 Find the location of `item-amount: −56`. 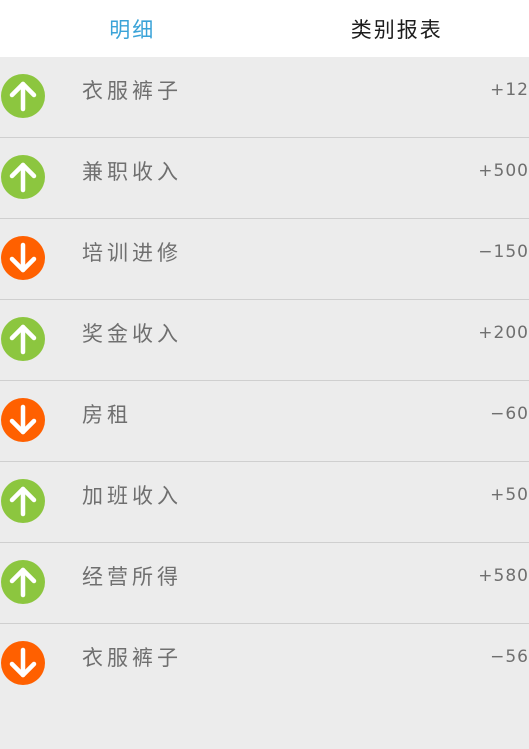

item-amount: −56 is located at coordinates (509, 657).